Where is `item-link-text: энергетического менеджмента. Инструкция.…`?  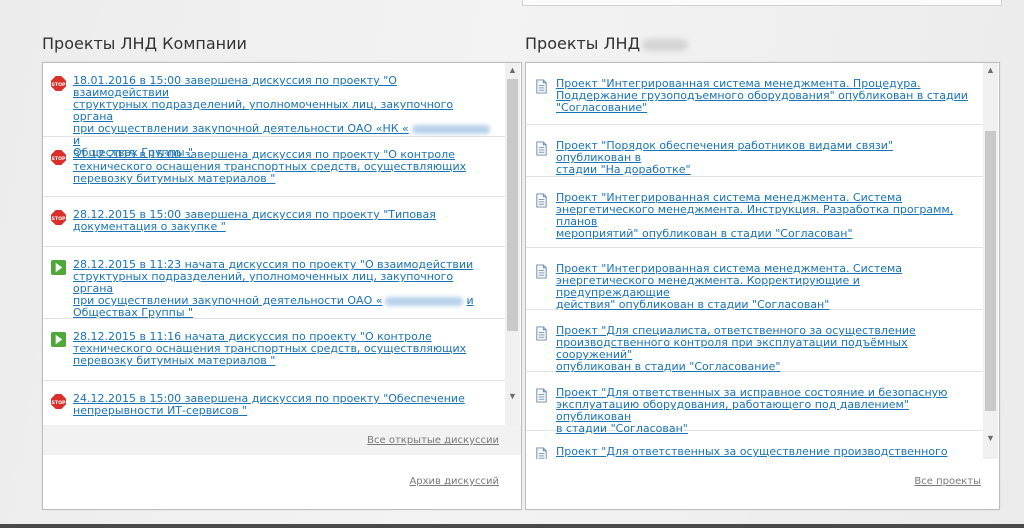
item-link-text: энергетического менеджмента. Инструкция.… is located at coordinates (755, 215).